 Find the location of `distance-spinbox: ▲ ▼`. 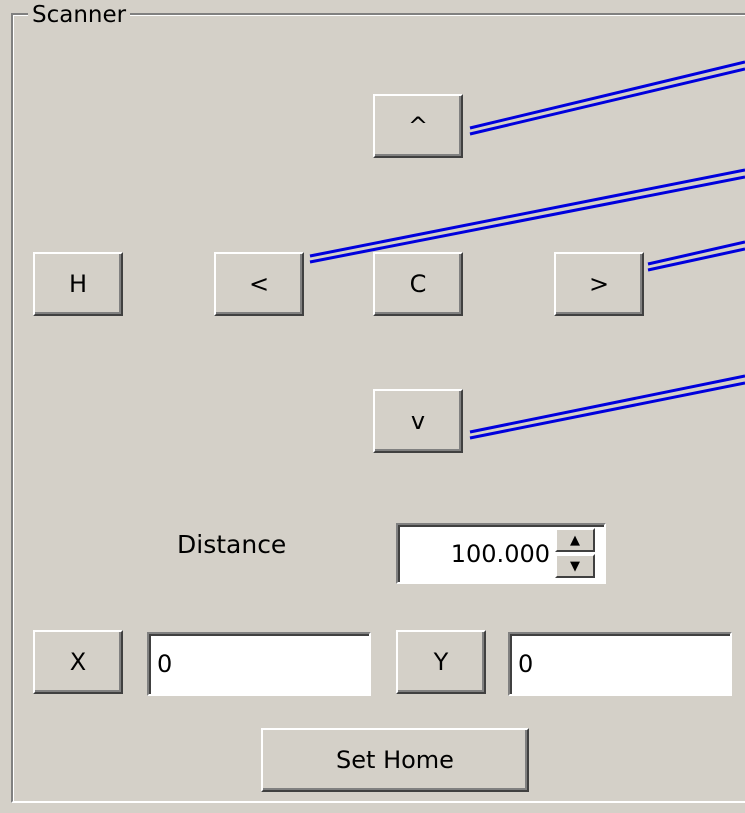

distance-spinbox: ▲ ▼ is located at coordinates (501, 553).